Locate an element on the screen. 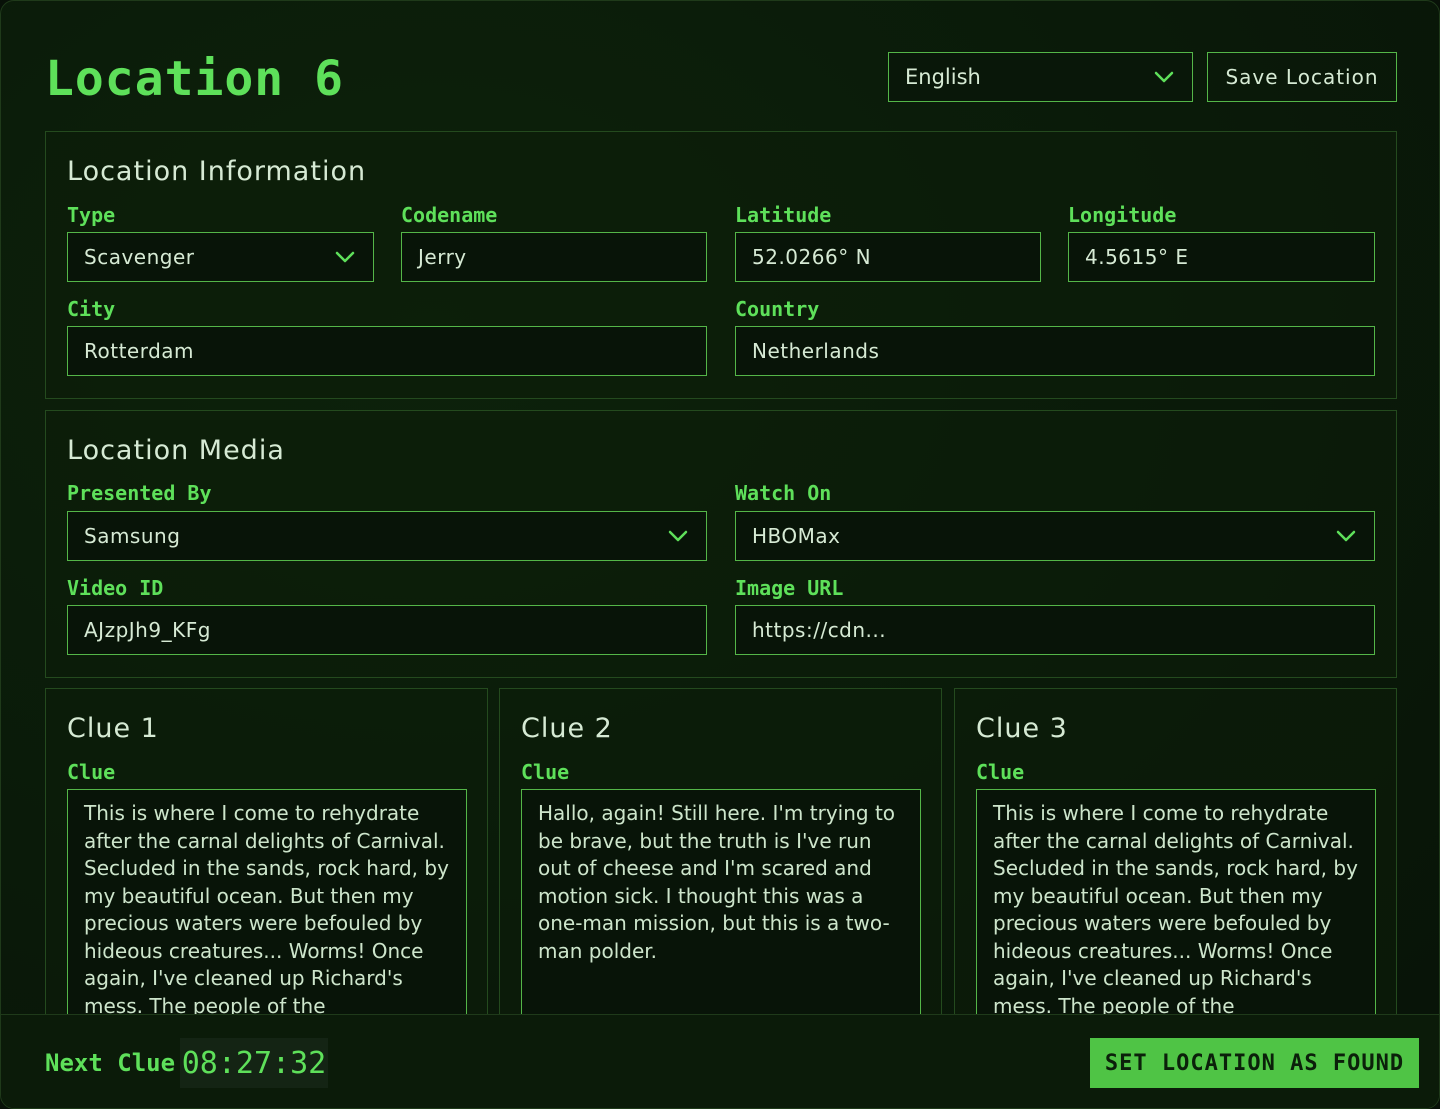  codename-label: Codename is located at coordinates (449, 215).